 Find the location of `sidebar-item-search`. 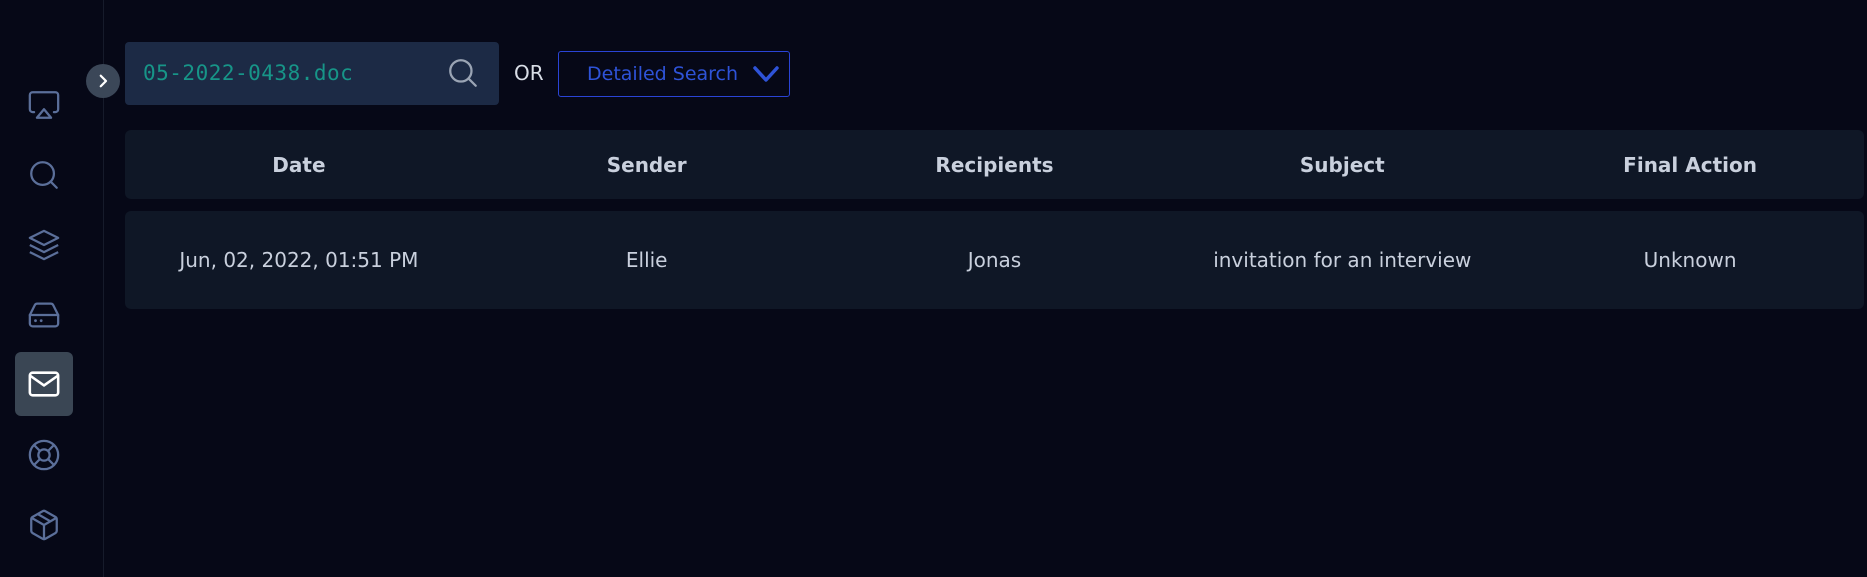

sidebar-item-search is located at coordinates (44, 175).